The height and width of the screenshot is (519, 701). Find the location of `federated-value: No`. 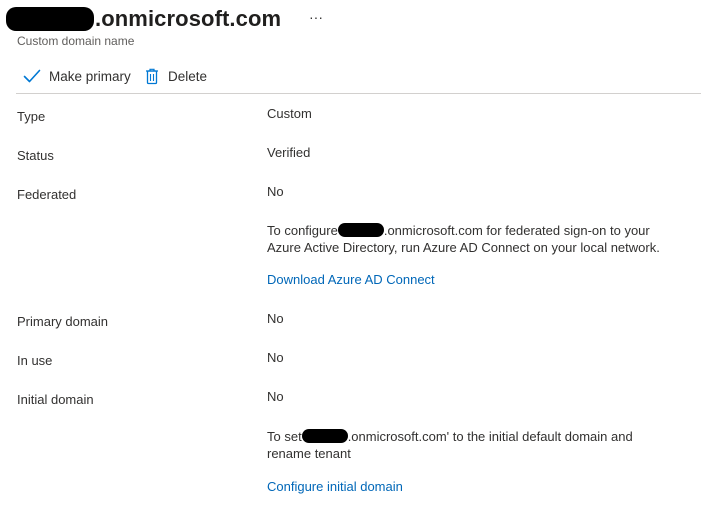

federated-value: No is located at coordinates (275, 191).